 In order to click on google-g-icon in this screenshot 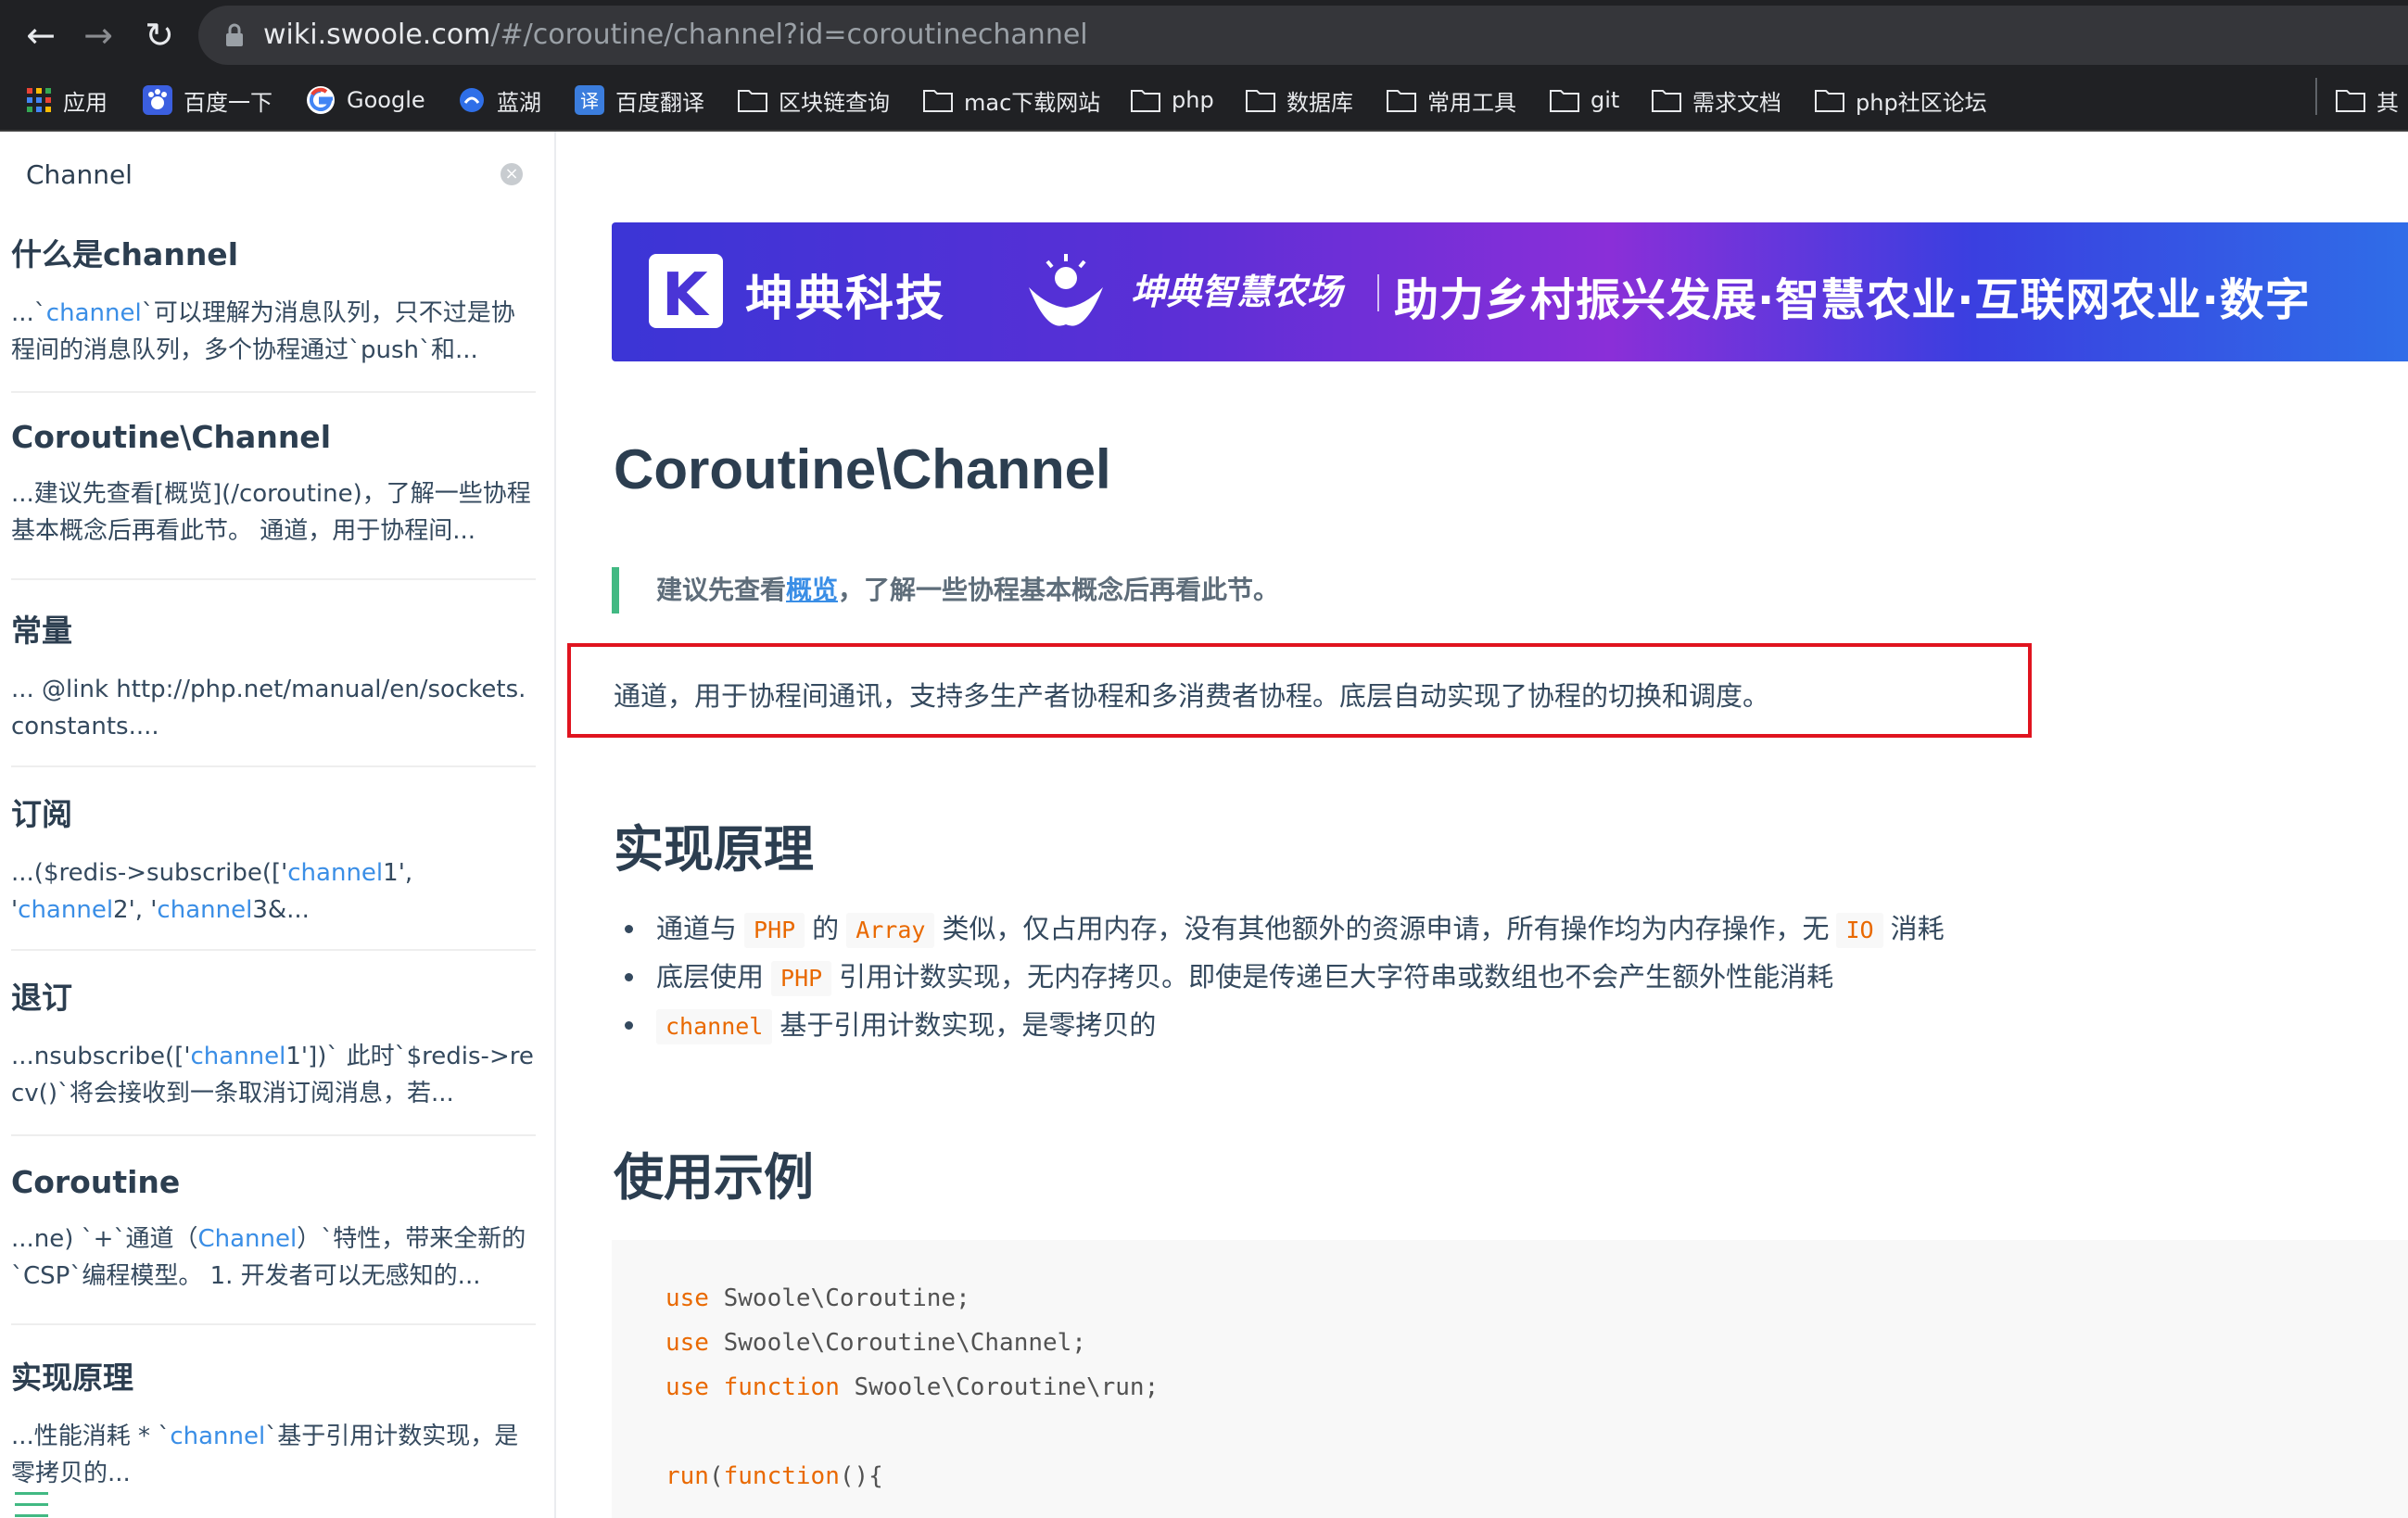, I will do `click(321, 100)`.